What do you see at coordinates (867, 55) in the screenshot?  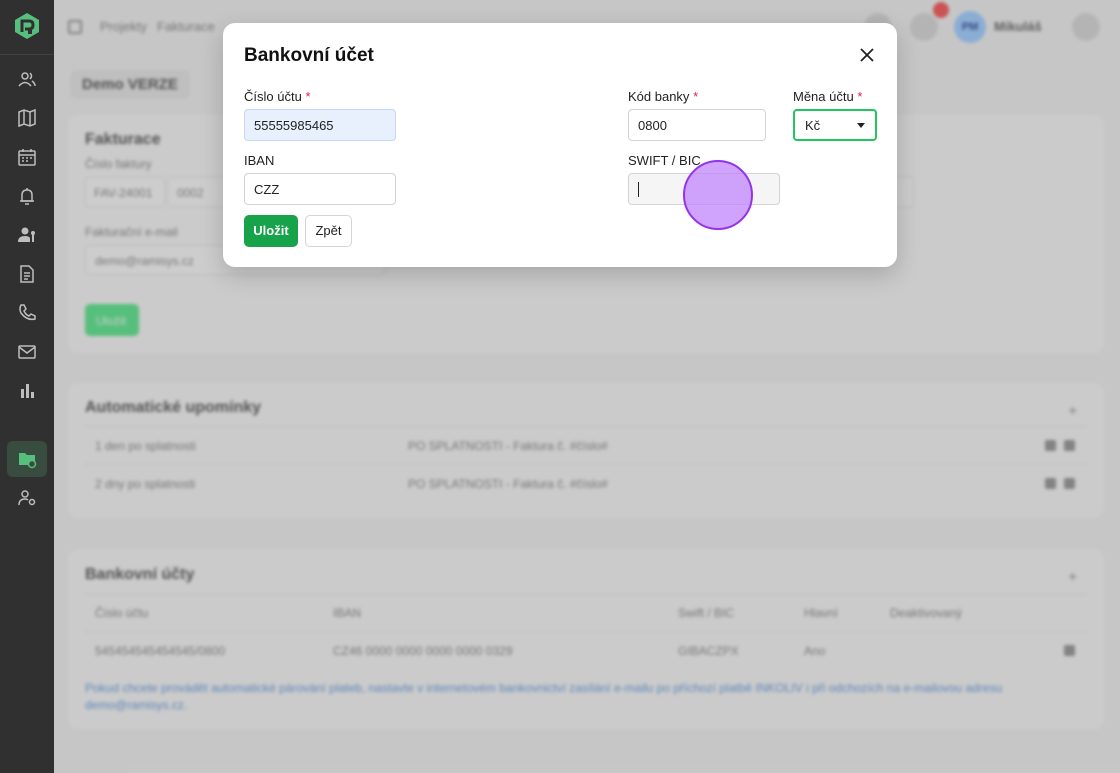 I see `close-icon` at bounding box center [867, 55].